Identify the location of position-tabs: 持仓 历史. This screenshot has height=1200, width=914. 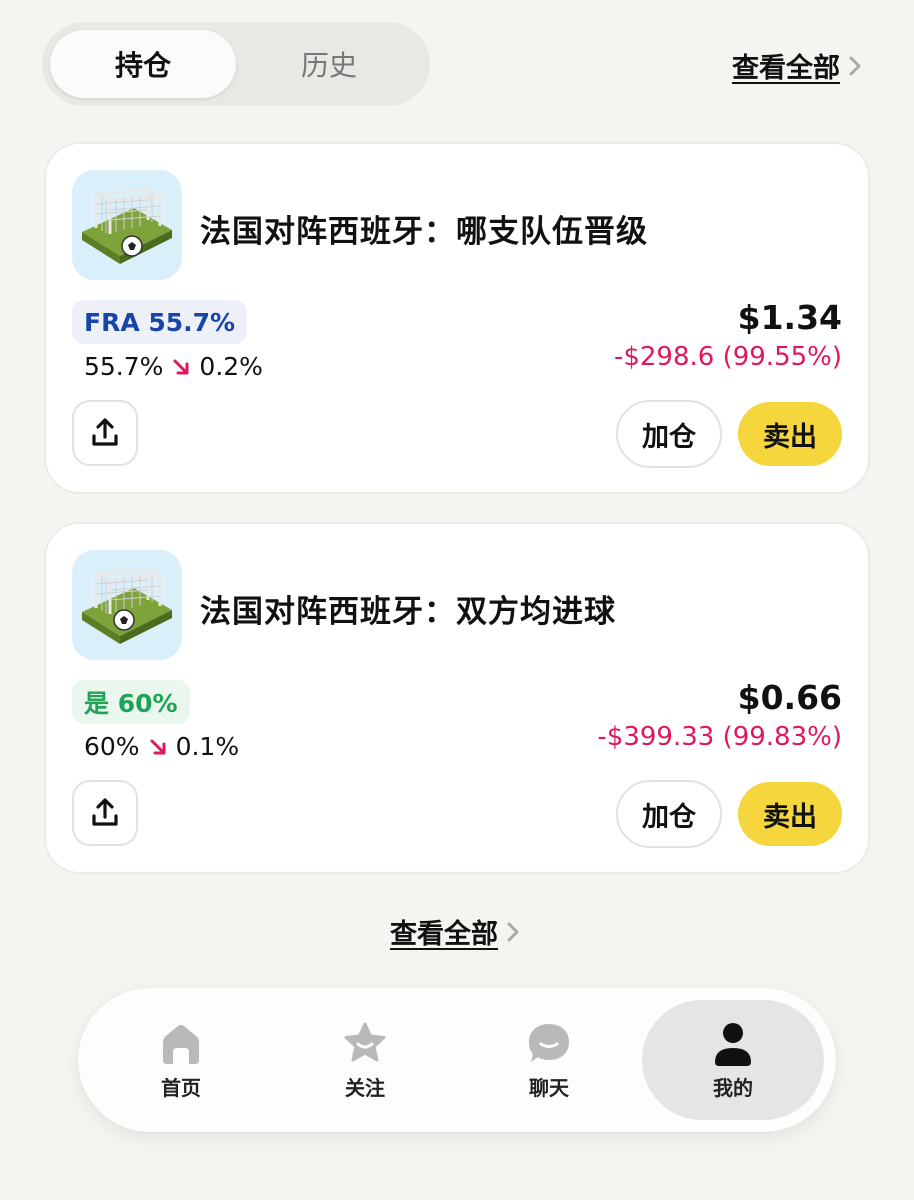
(236, 64).